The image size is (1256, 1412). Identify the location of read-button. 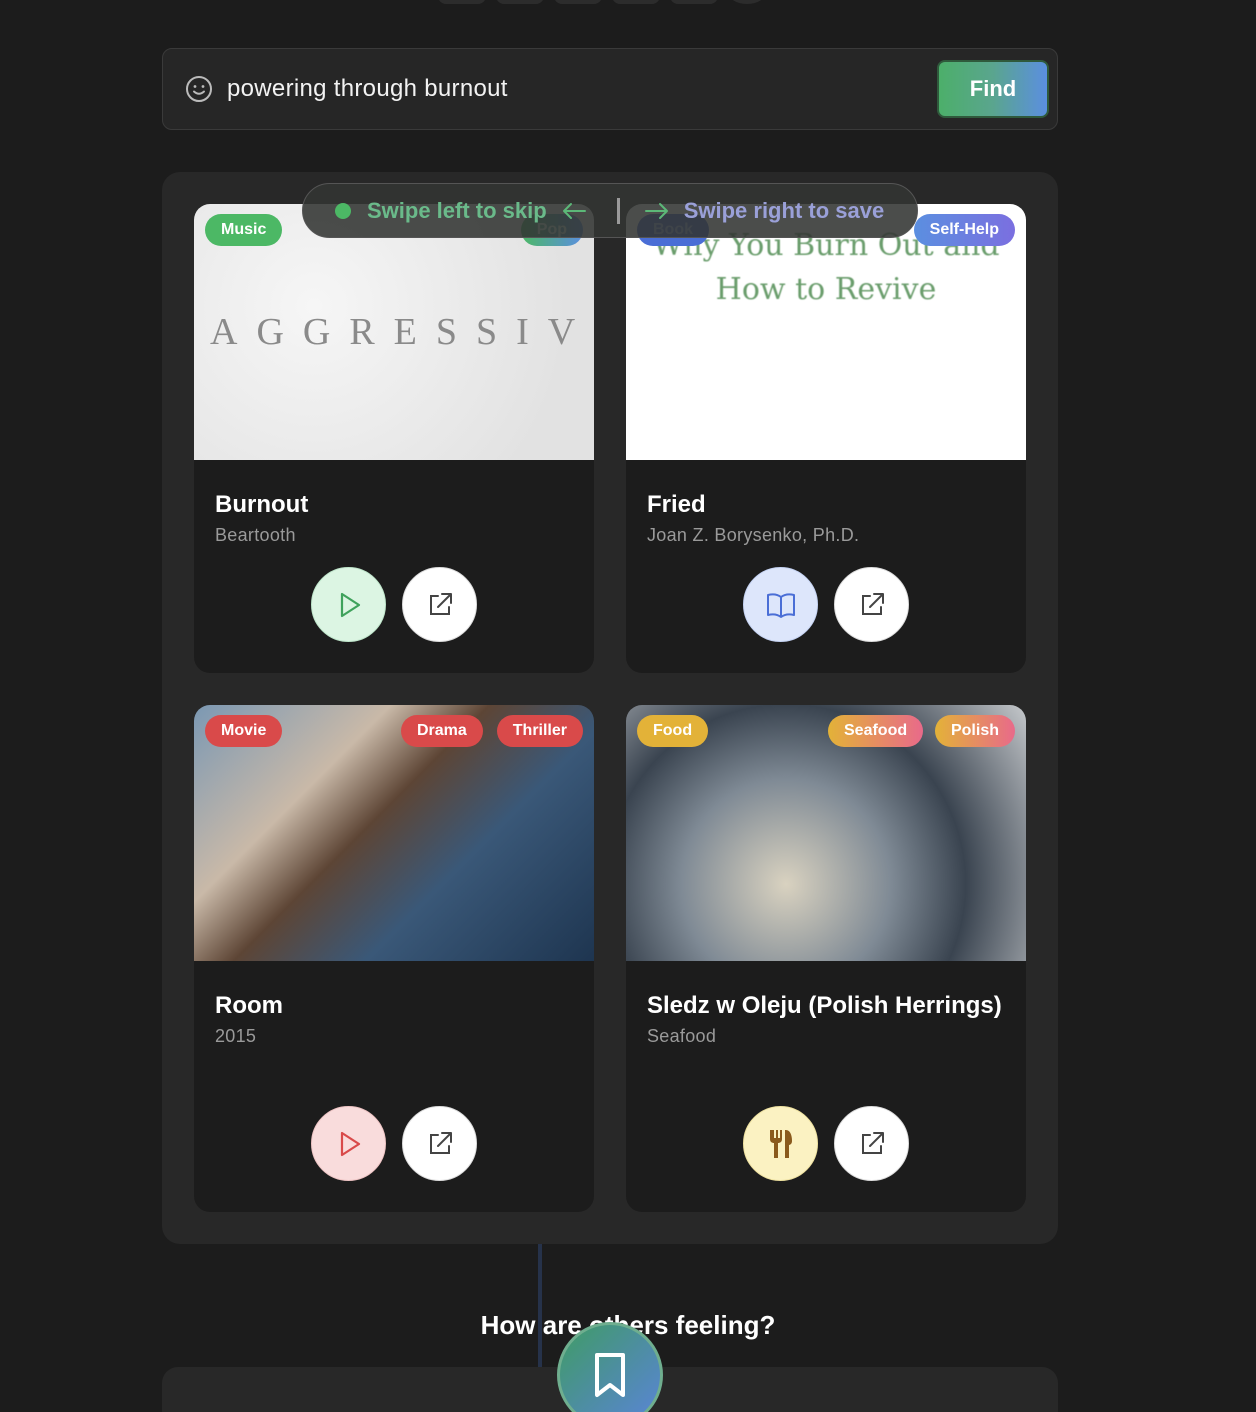
(780, 604).